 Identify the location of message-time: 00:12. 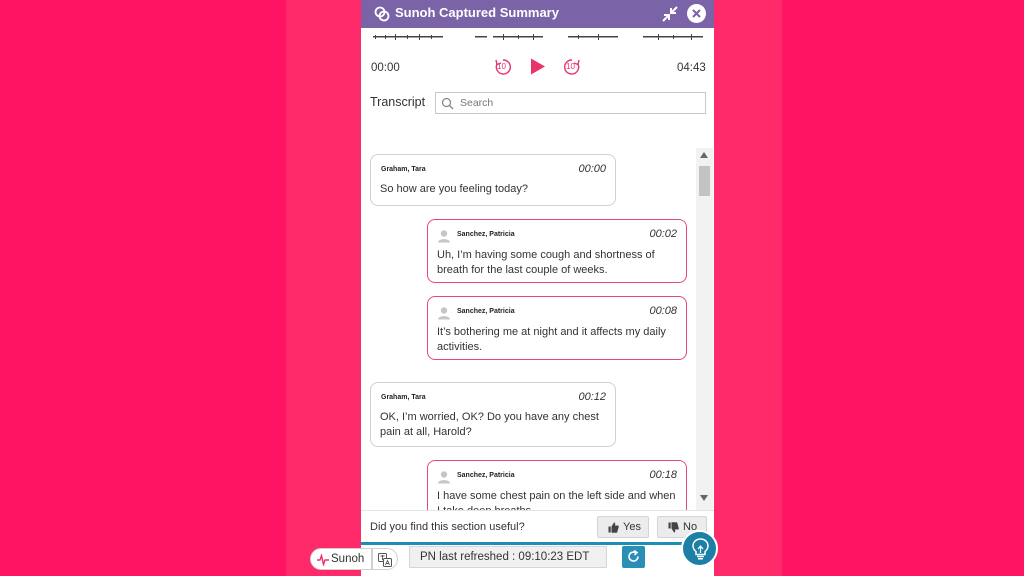
(592, 397).